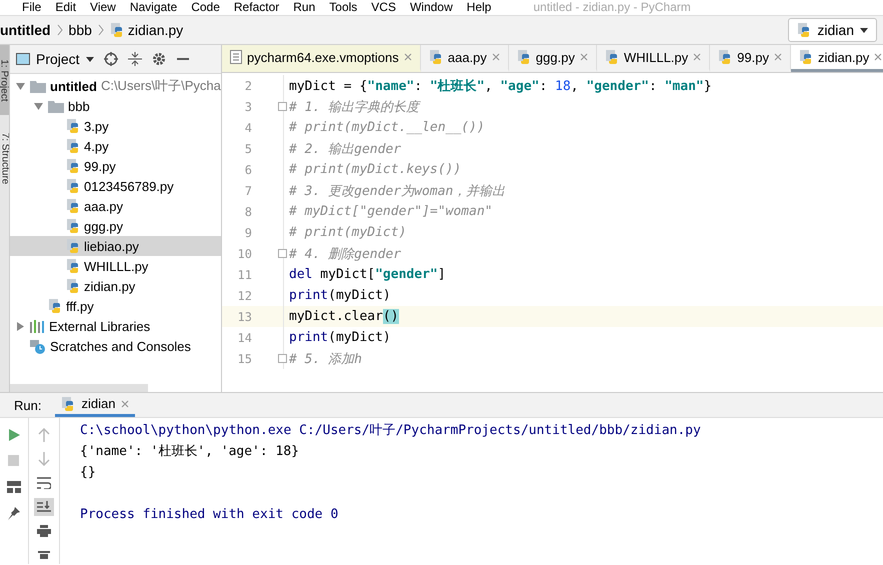  What do you see at coordinates (115, 226) in the screenshot?
I see `tree-item: ggg.py` at bounding box center [115, 226].